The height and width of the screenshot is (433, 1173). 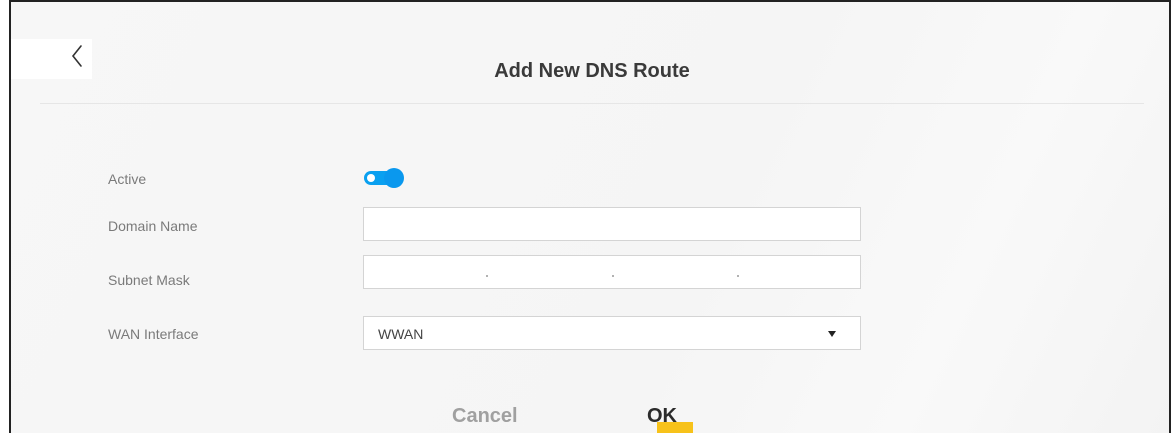 I want to click on ok-button: OK, so click(x=662, y=416).